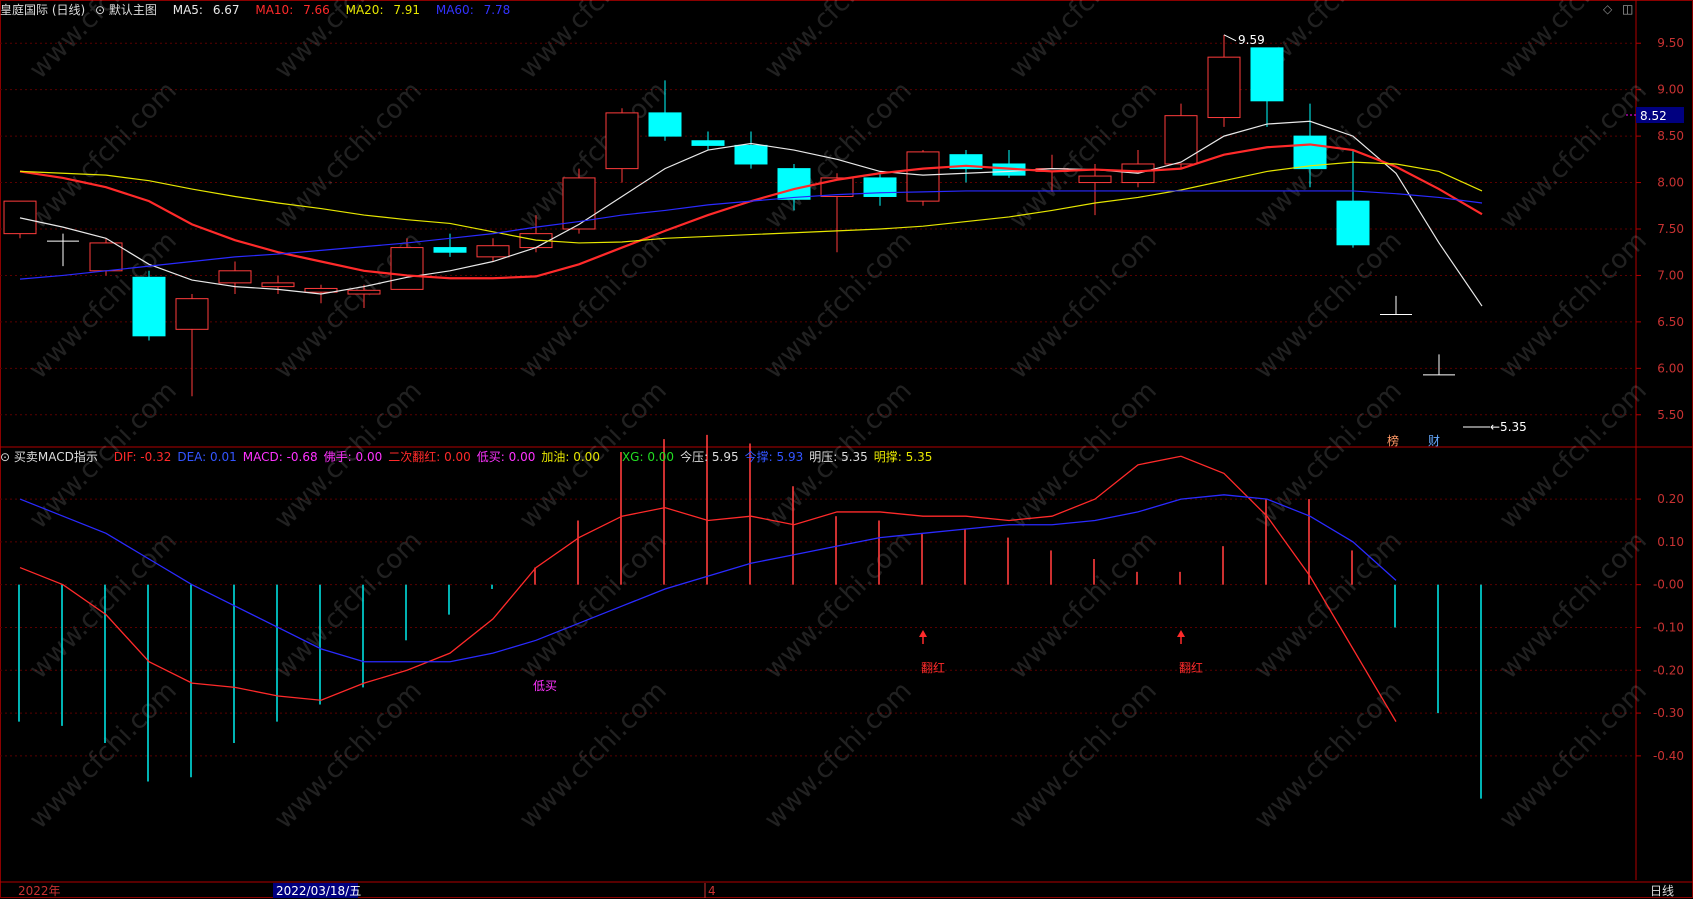 Image resolution: width=1693 pixels, height=899 pixels. What do you see at coordinates (1662, 891) in the screenshot?
I see `period-label: 日线` at bounding box center [1662, 891].